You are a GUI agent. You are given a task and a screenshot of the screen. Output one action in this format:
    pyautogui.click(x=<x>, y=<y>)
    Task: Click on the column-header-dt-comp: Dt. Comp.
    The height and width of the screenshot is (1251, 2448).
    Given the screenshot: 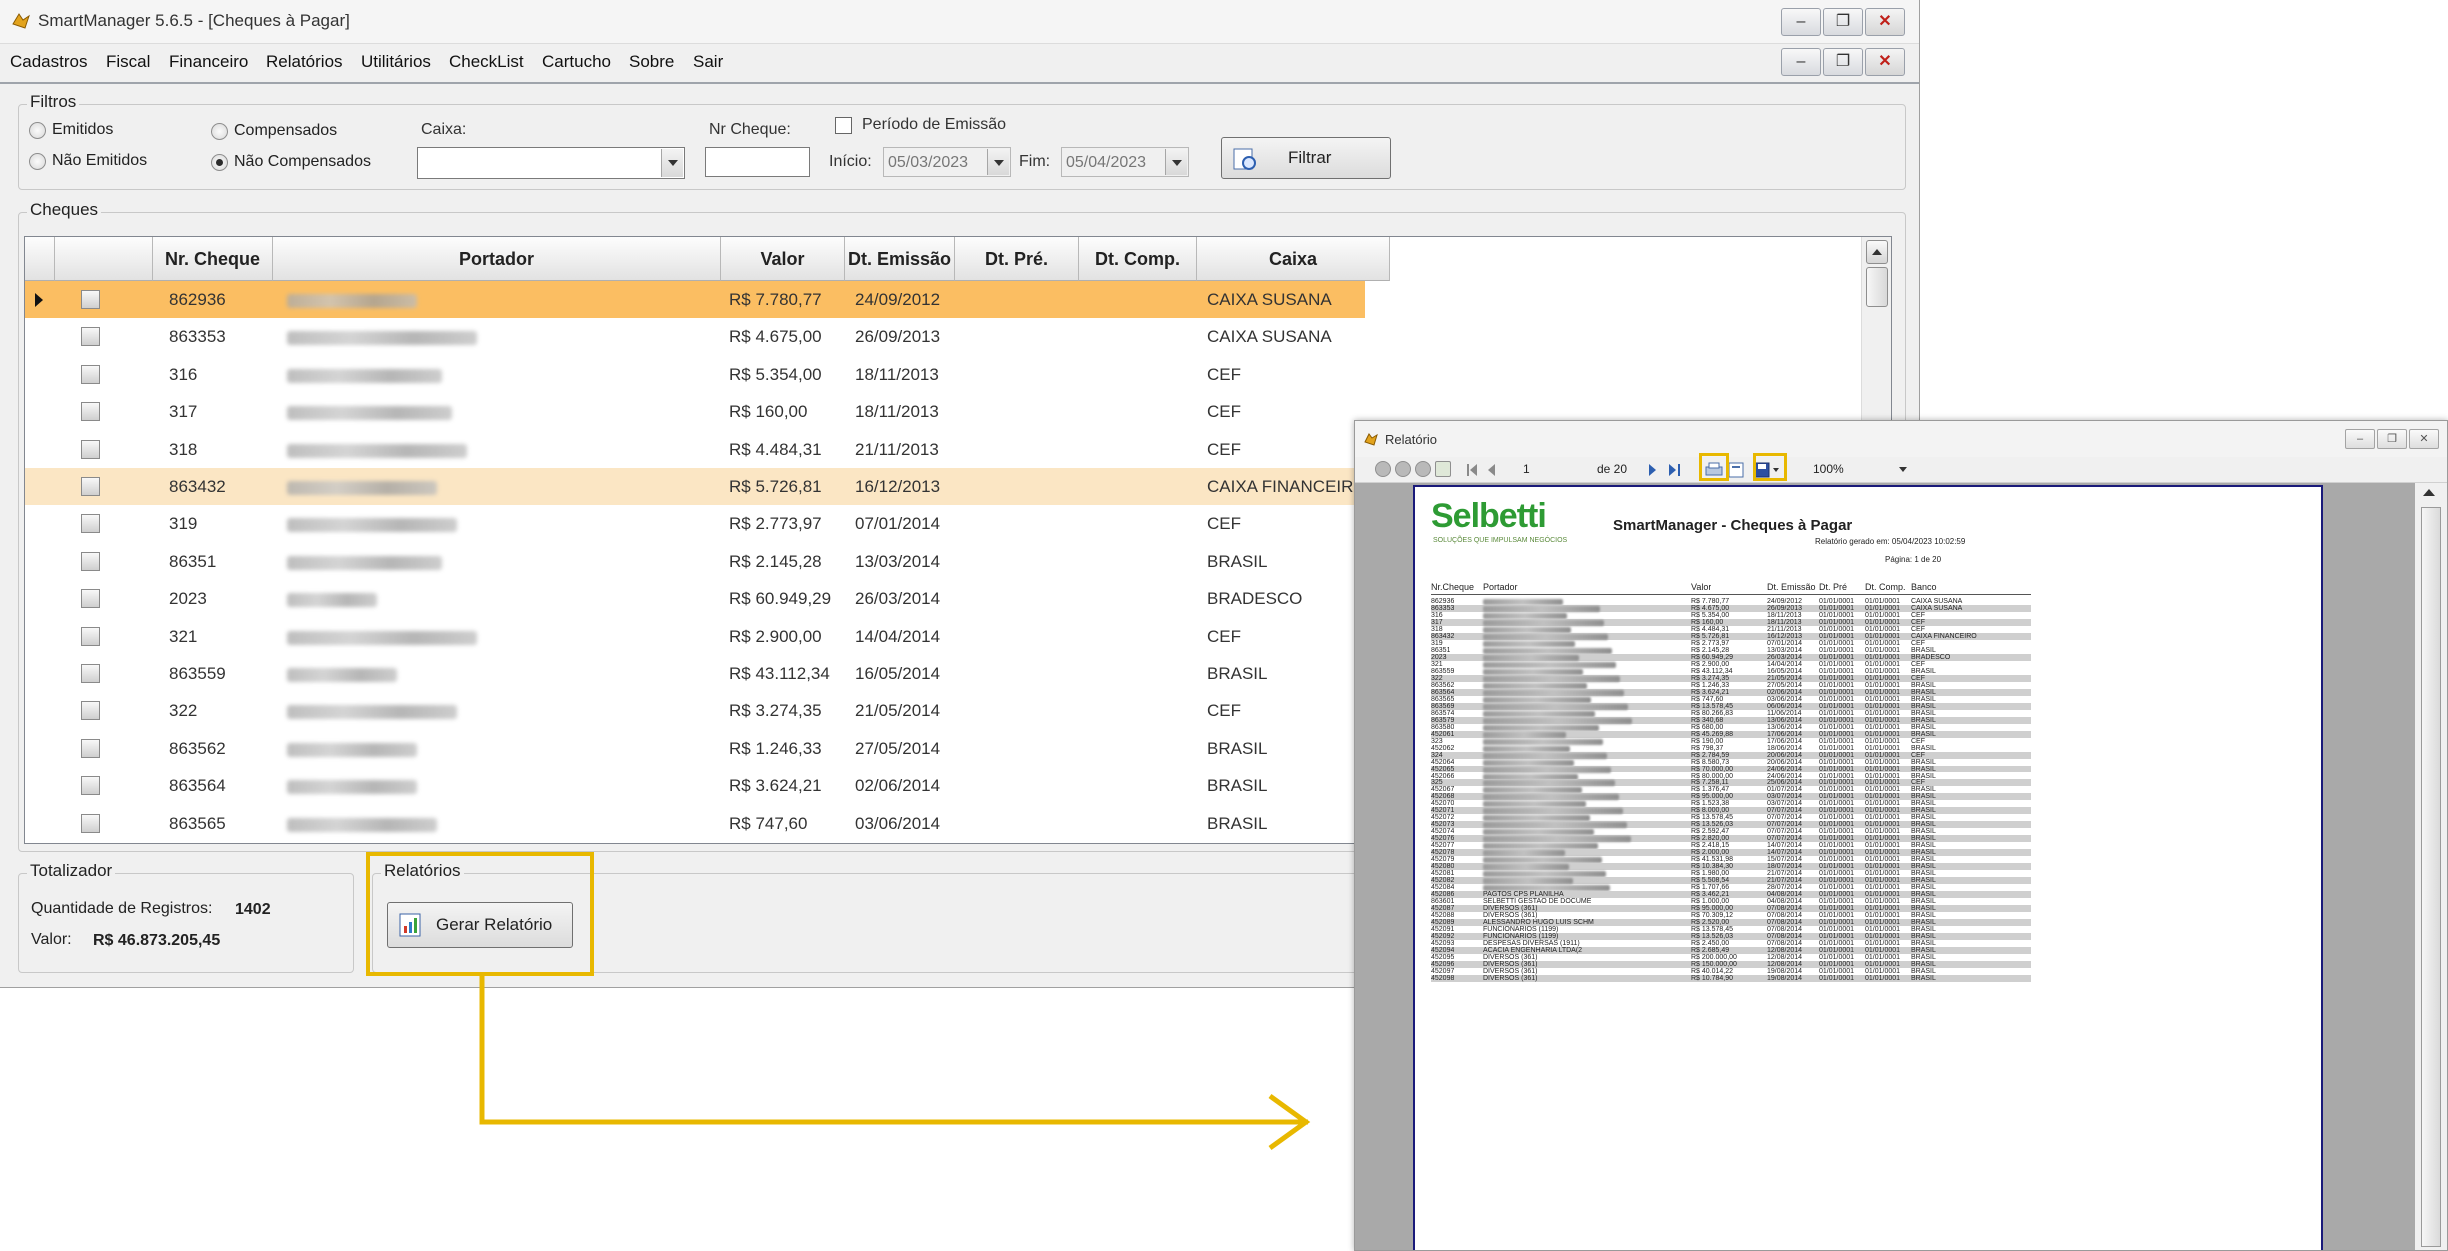 What is the action you would take?
    pyautogui.click(x=1138, y=259)
    